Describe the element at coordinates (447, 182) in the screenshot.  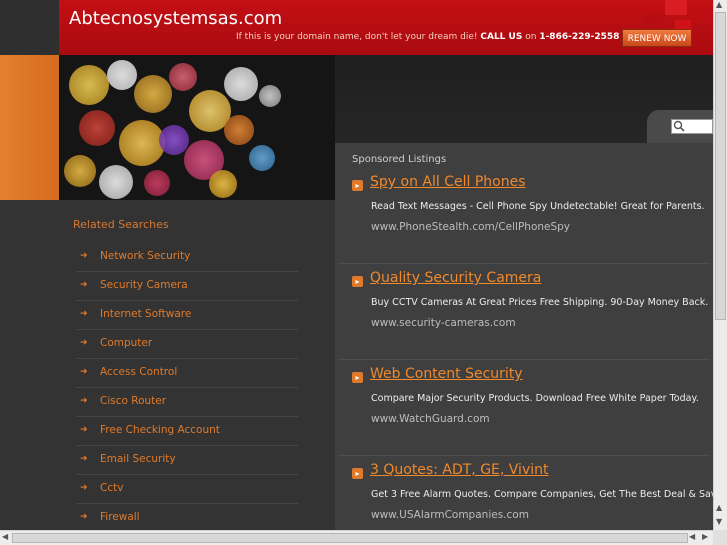
I see `listing-headline-link: Spy on All Cell Phones` at that location.